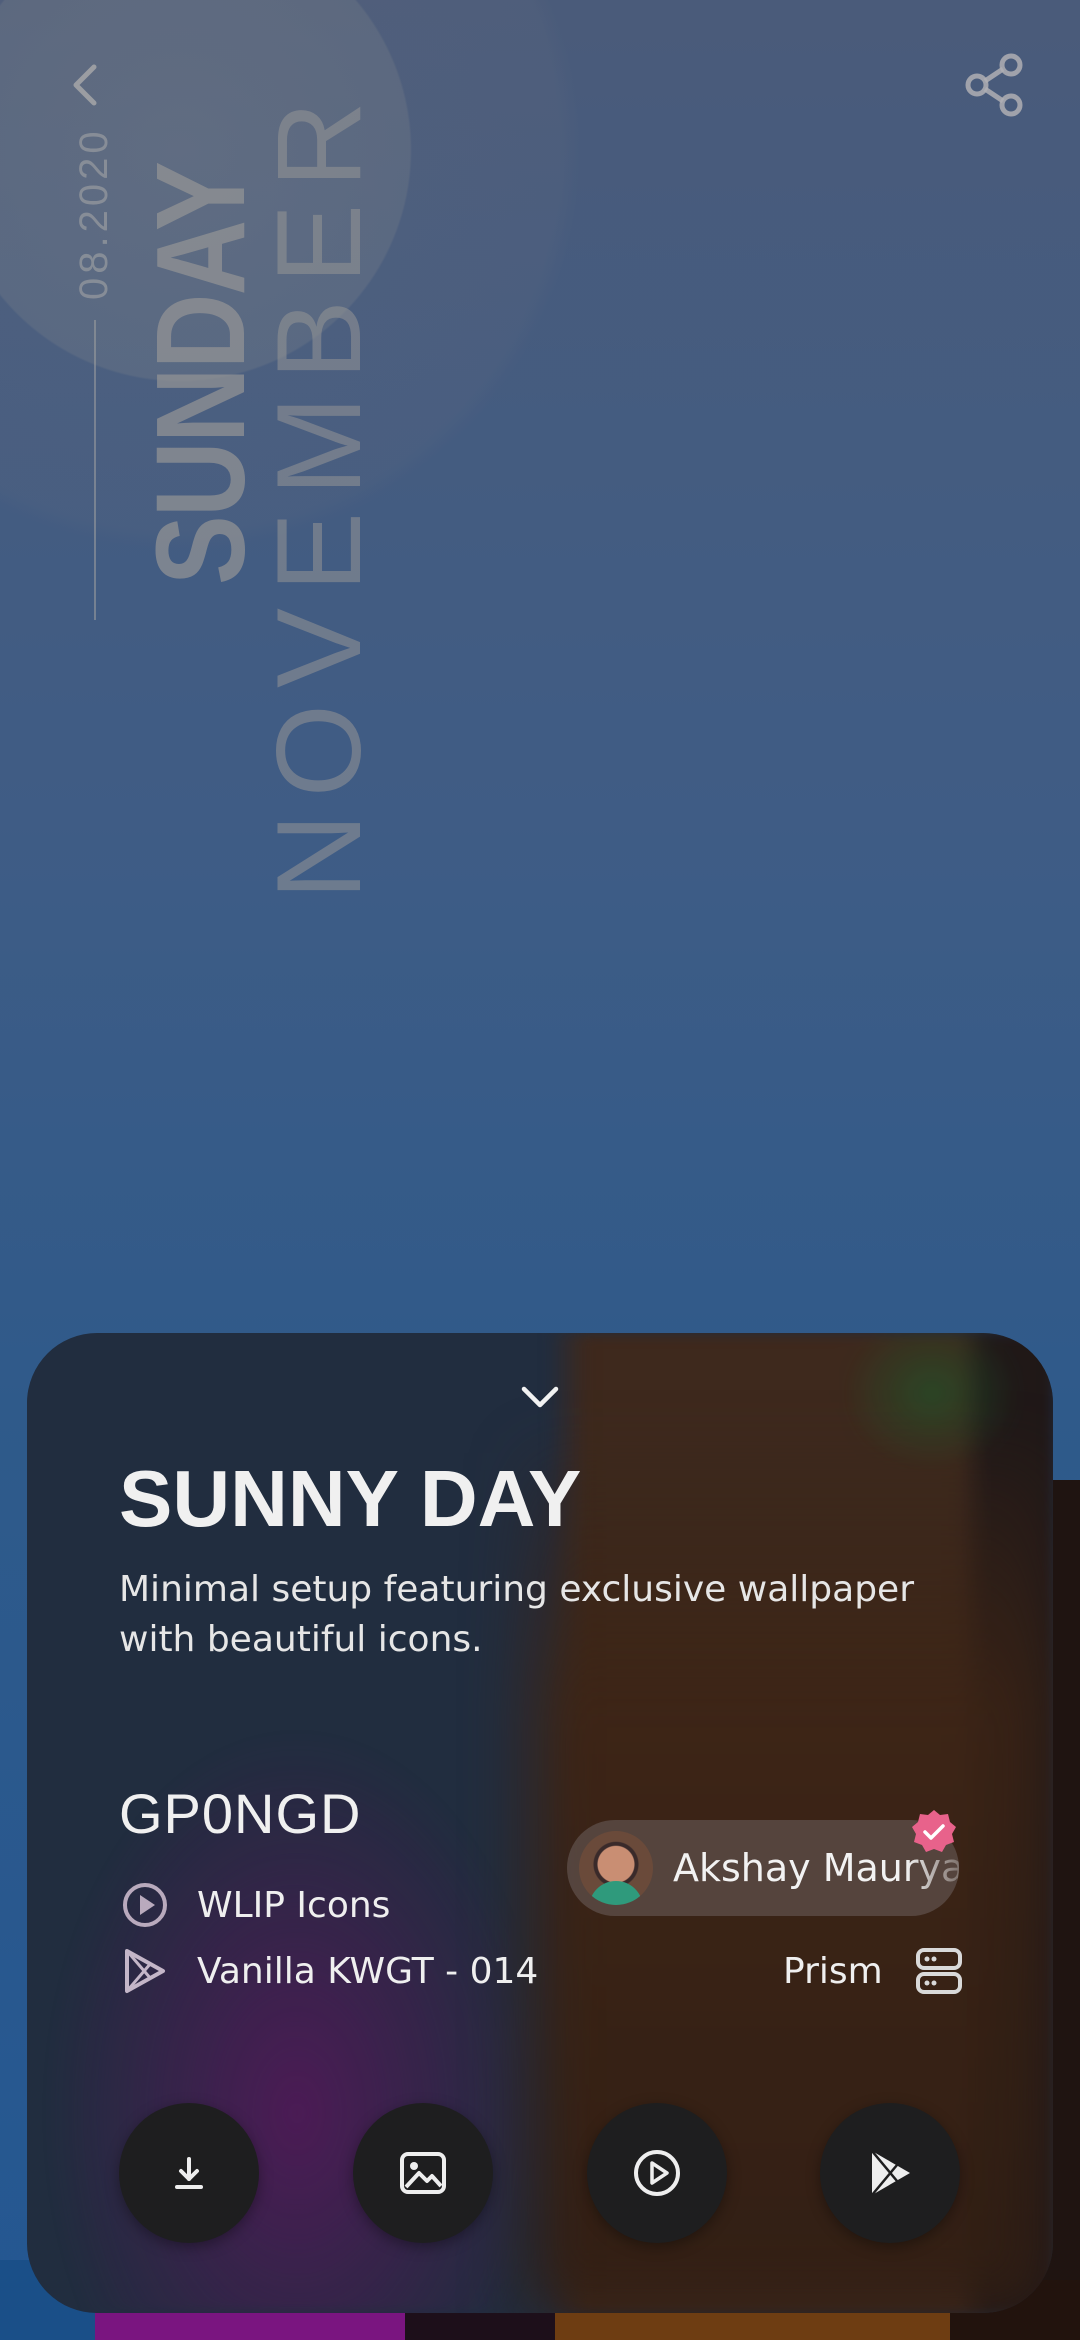  I want to click on source-label: Prism, so click(833, 1971).